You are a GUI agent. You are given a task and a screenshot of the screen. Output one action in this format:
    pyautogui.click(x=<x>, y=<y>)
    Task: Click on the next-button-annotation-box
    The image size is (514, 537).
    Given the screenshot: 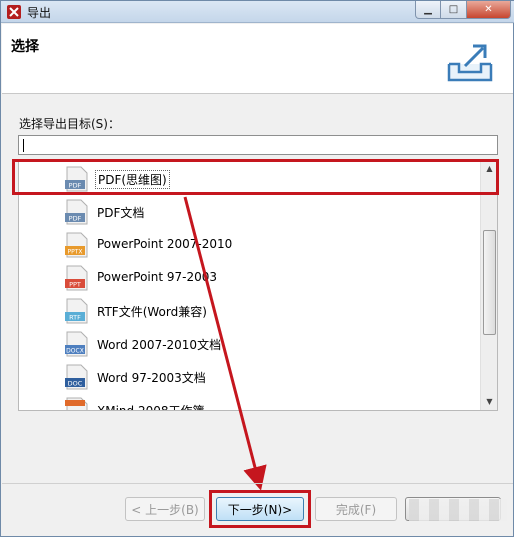 What is the action you would take?
    pyautogui.click(x=260, y=509)
    